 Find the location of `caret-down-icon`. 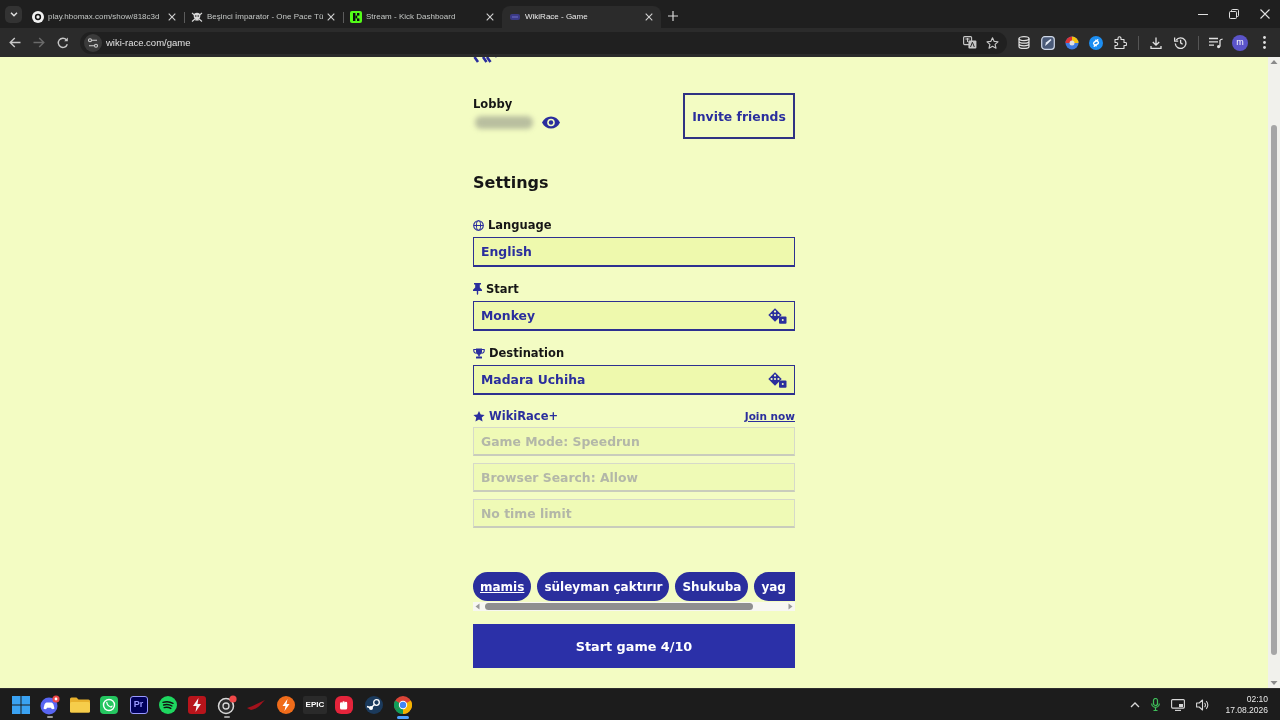

caret-down-icon is located at coordinates (13, 14).